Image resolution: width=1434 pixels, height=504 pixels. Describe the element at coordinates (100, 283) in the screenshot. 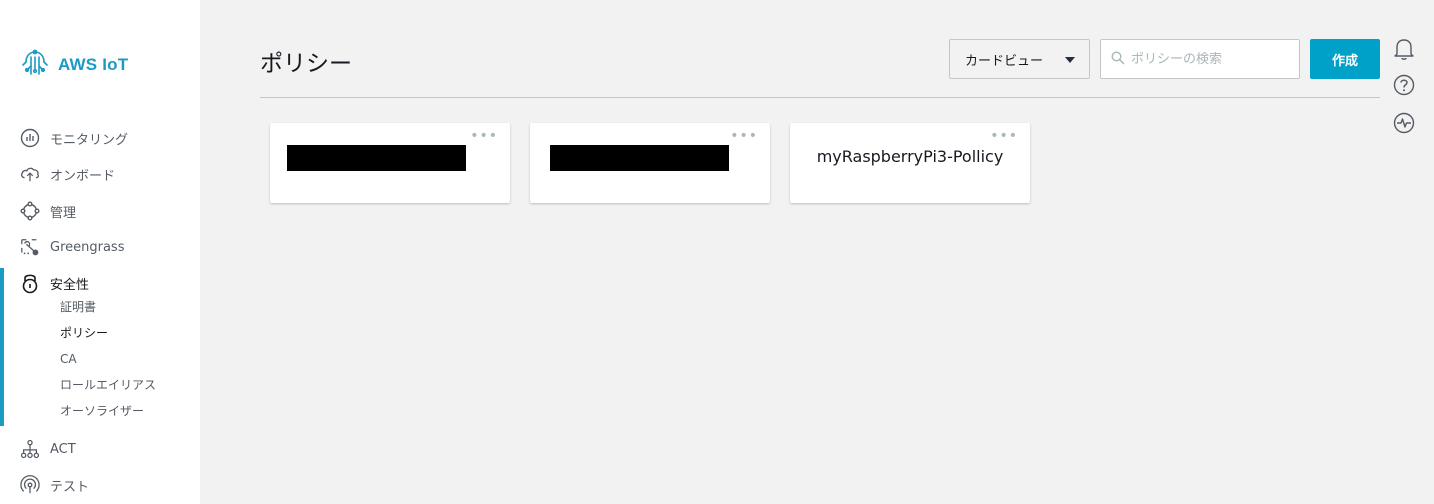

I see `sidebar-item-security: 安全性` at that location.